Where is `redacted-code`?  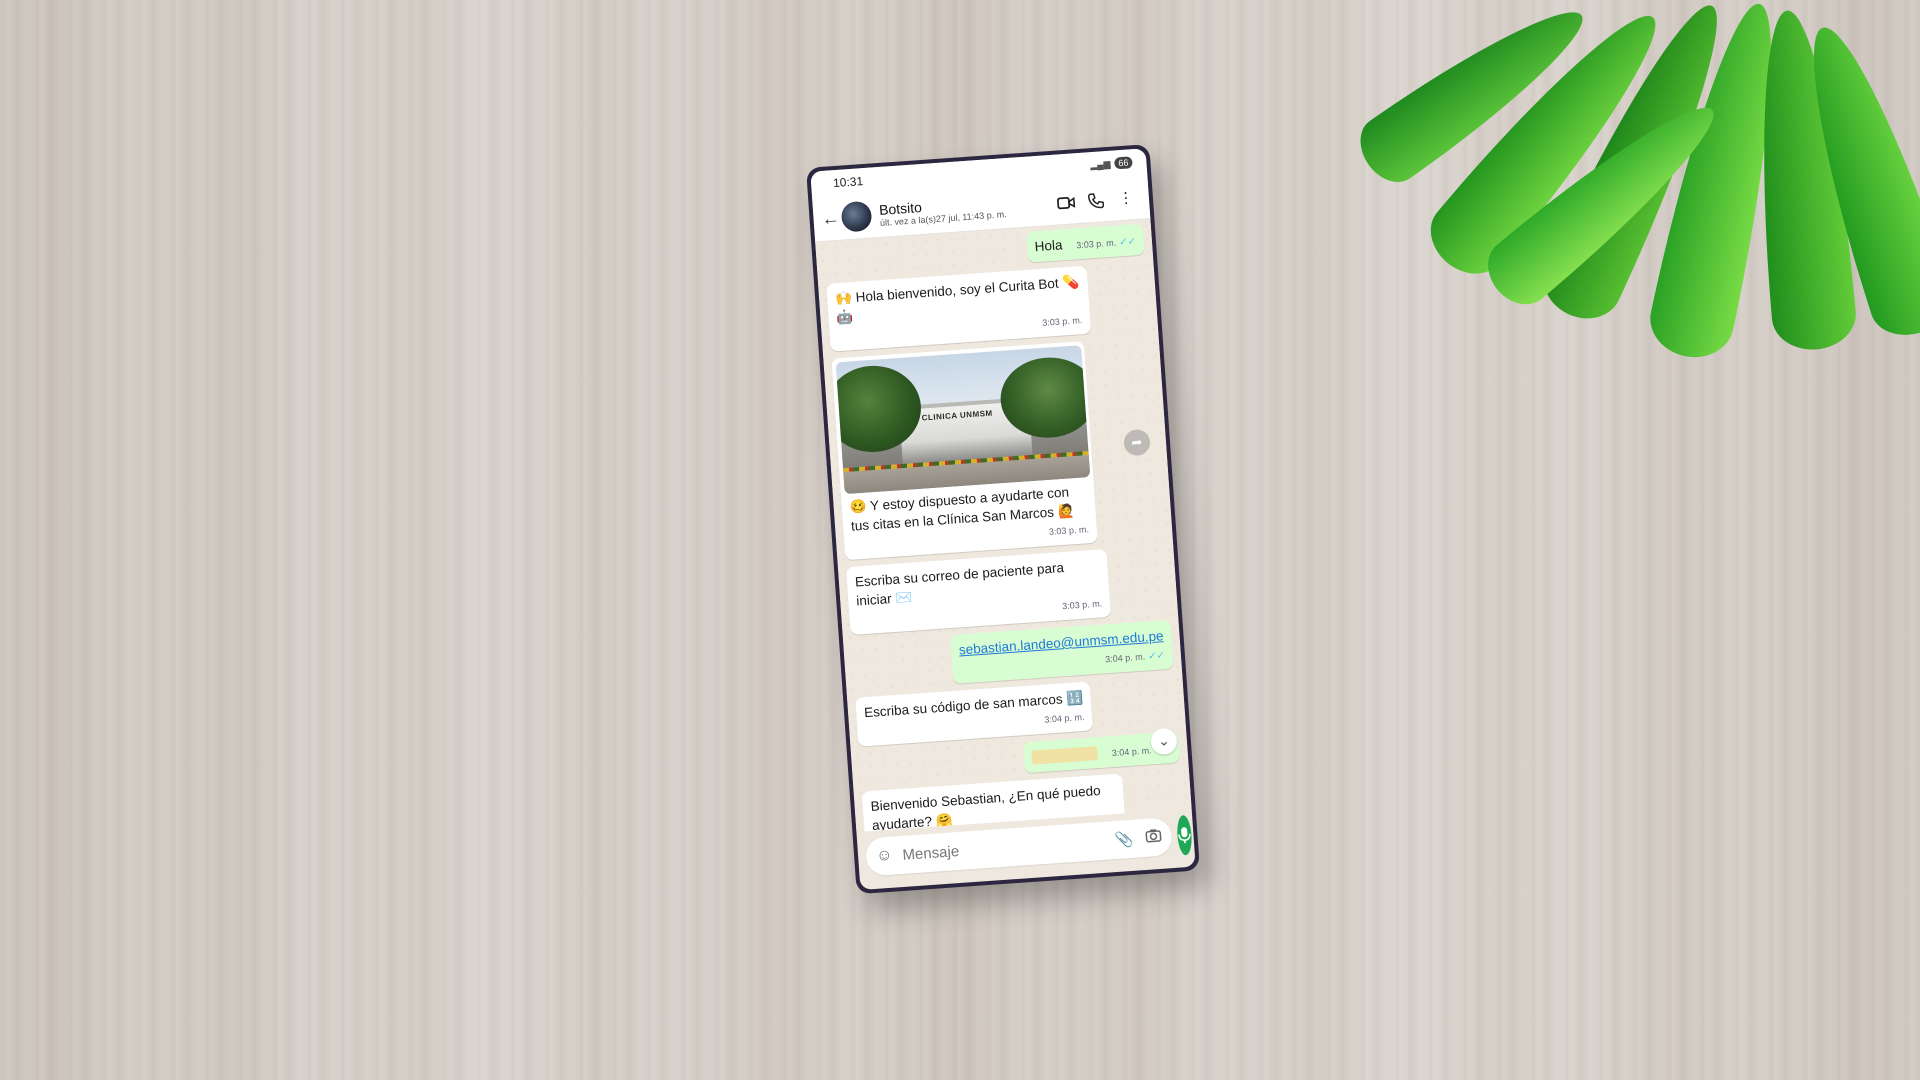
redacted-code is located at coordinates (1065, 756).